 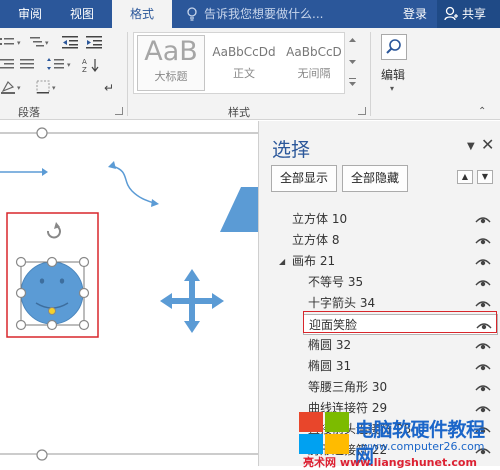 What do you see at coordinates (451, 13) in the screenshot?
I see `person-icon` at bounding box center [451, 13].